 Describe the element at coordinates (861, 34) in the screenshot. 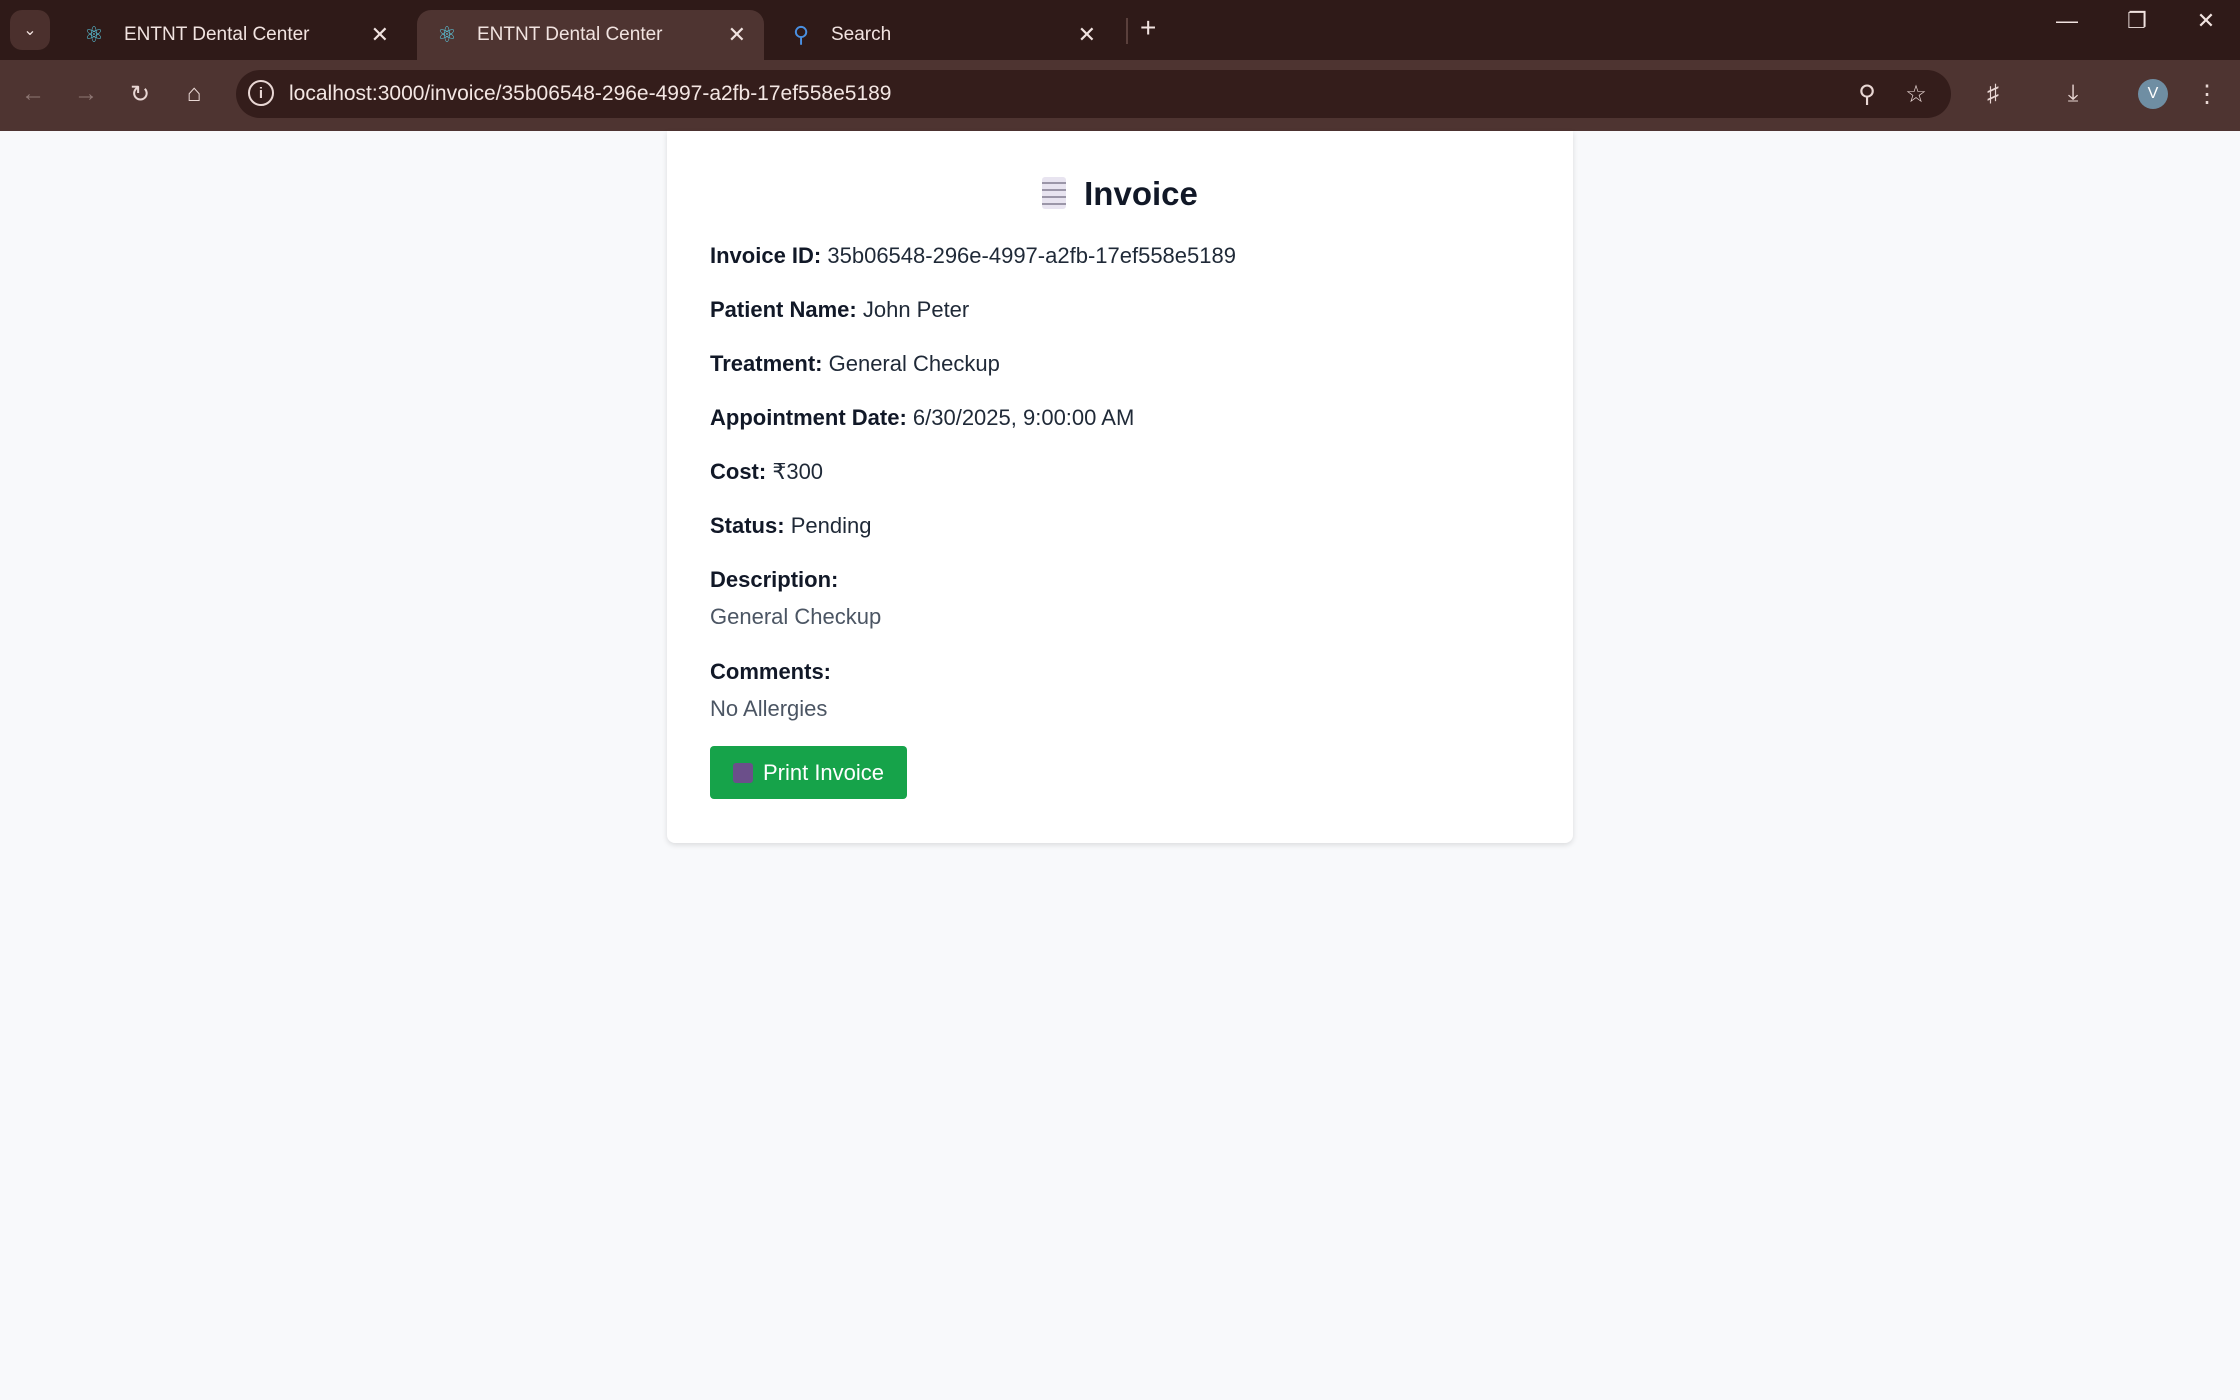

I see `tab-title: Search` at that location.